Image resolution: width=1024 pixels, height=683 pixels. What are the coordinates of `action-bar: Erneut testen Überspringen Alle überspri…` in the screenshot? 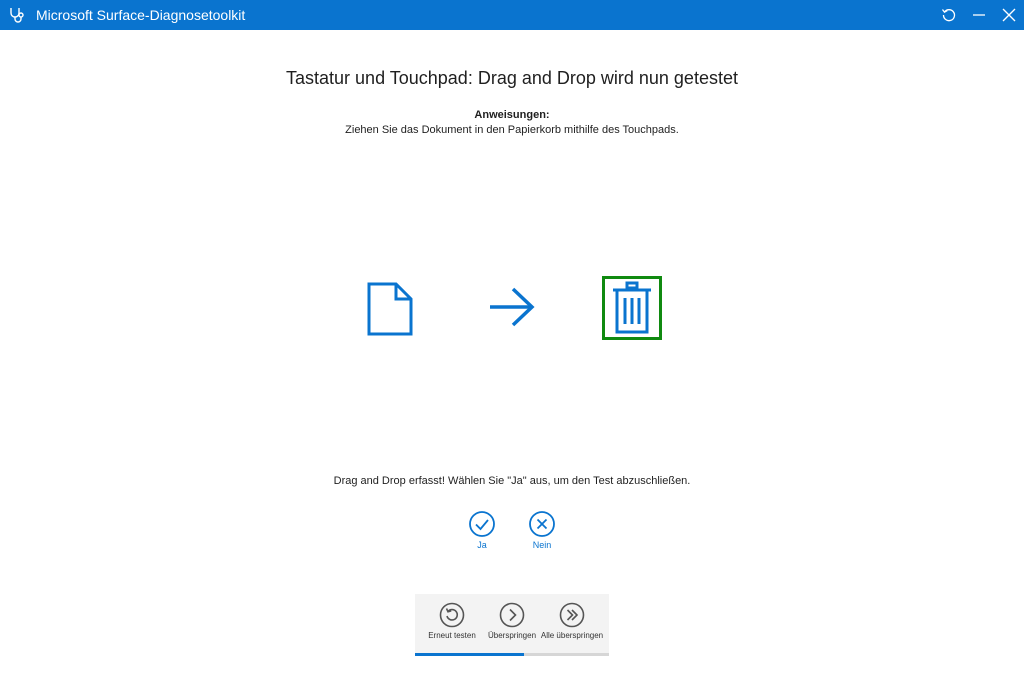 It's located at (512, 625).